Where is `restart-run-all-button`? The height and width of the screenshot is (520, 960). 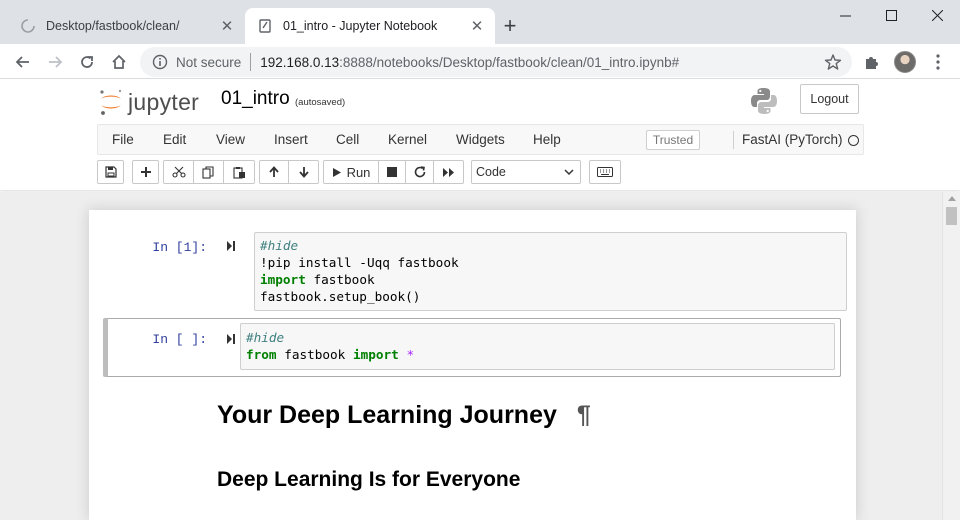
restart-run-all-button is located at coordinates (449, 172).